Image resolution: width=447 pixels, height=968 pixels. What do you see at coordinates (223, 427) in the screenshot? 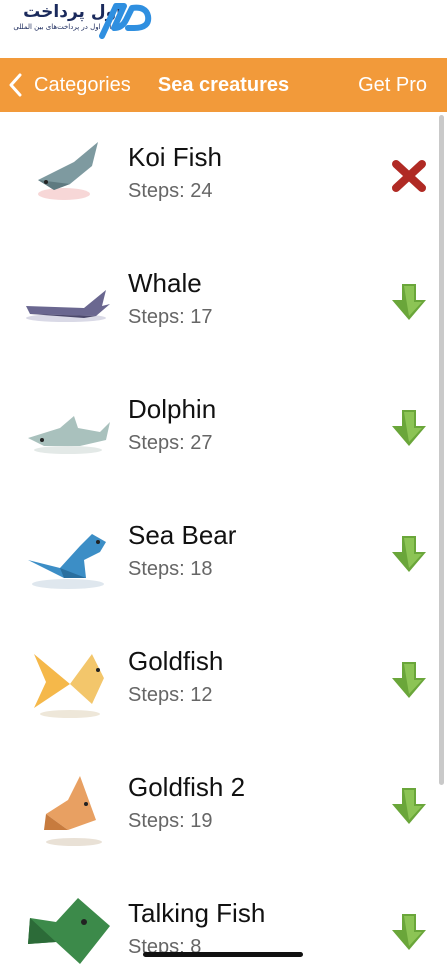
I see `list-item-dolphin: Dolphin Steps: 27` at bounding box center [223, 427].